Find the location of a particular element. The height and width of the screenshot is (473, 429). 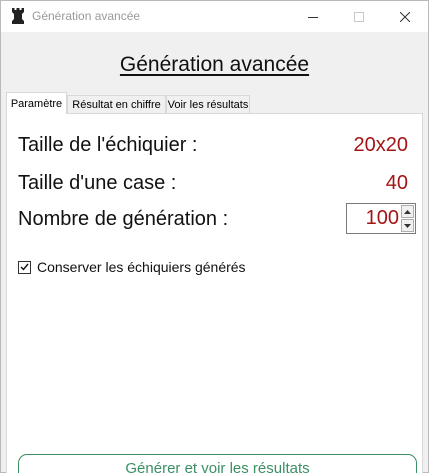

checkmark-icon is located at coordinates (24, 267).